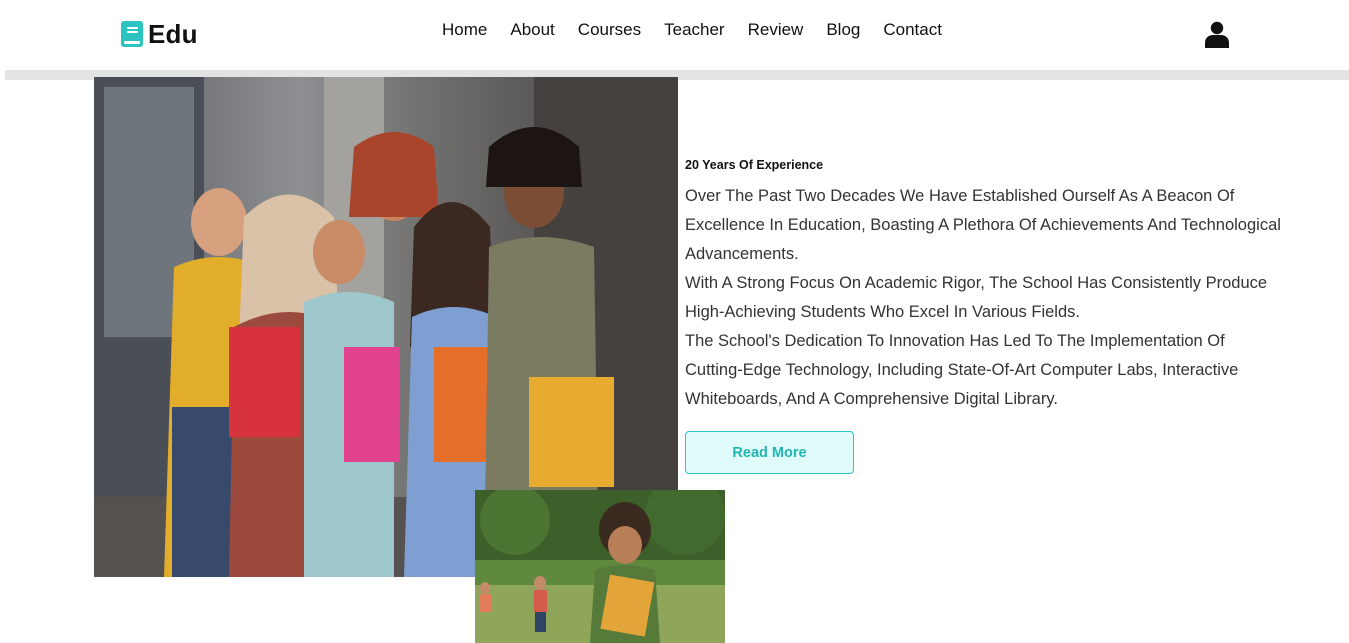 This screenshot has width=1349, height=643. I want to click on nav-review: Review, so click(776, 30).